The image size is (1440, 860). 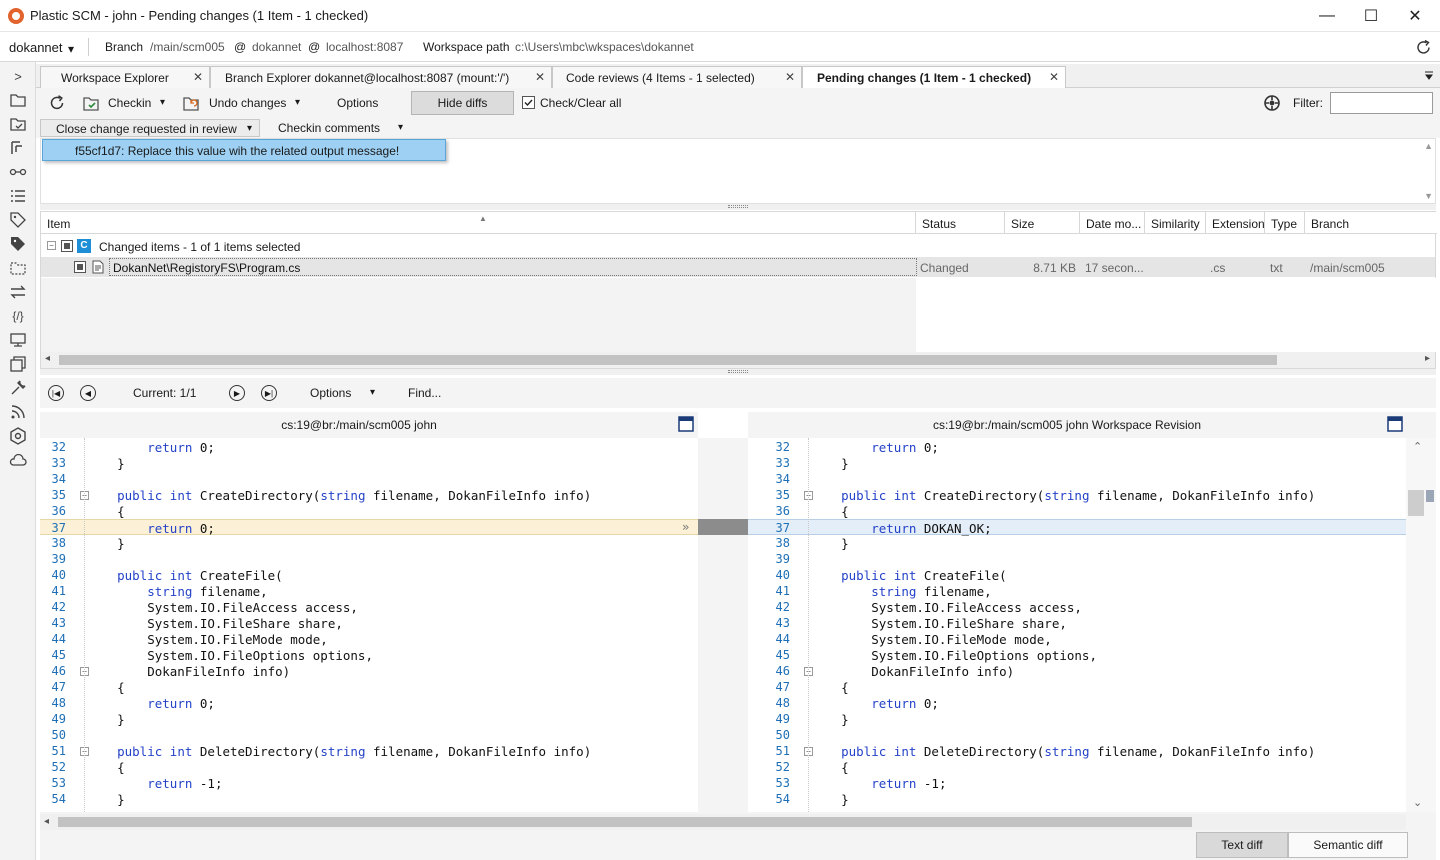 What do you see at coordinates (677, 77) in the screenshot?
I see `tab-code-reviews: Code reviews (4 Items - 1 selected) ✕` at bounding box center [677, 77].